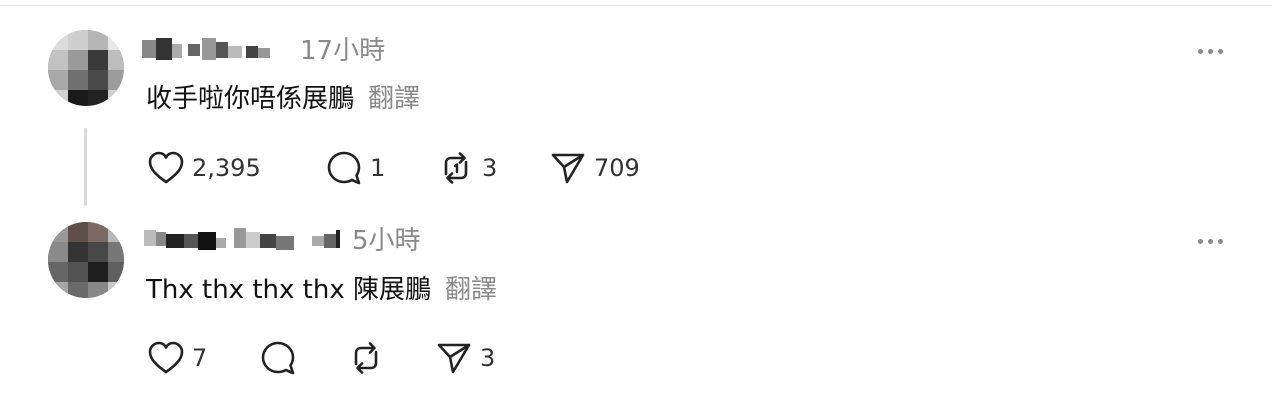 The image size is (1272, 400). I want to click on like-button: 2,395, so click(204, 168).